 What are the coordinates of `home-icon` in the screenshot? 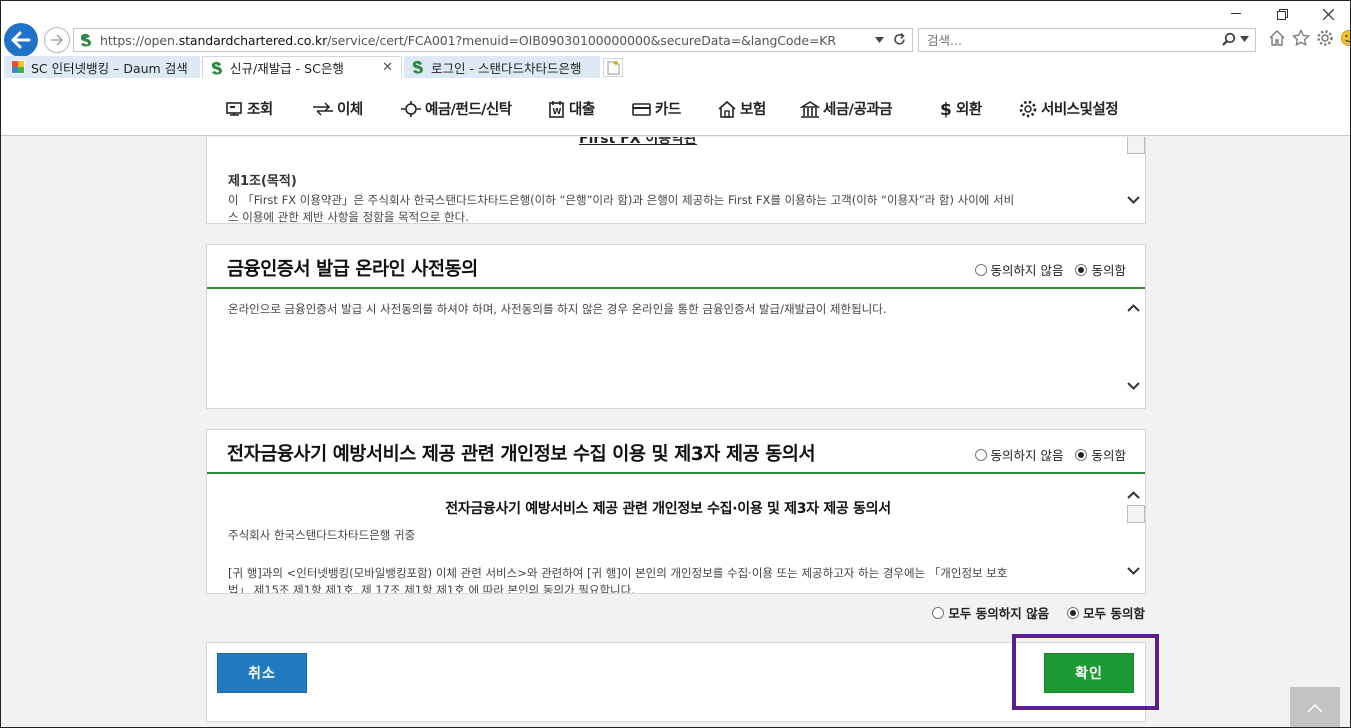 It's located at (1277, 38).